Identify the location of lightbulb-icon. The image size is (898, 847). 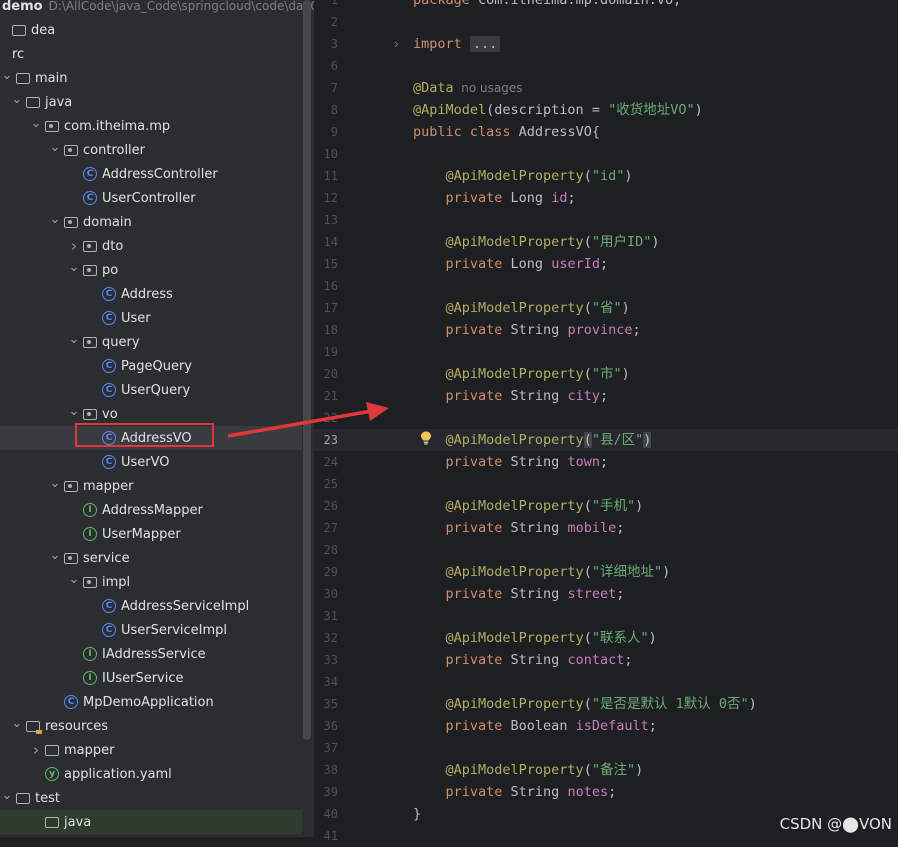
(426, 438).